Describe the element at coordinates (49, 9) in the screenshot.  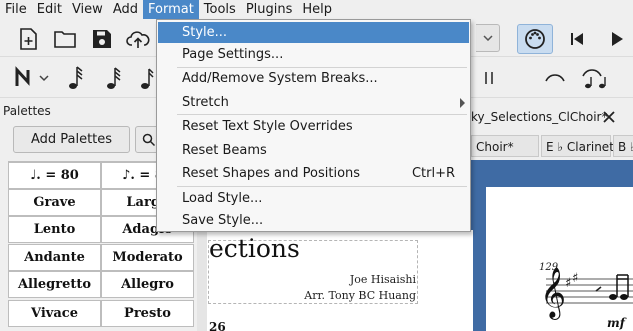
I see `menu-edit: Edit` at that location.